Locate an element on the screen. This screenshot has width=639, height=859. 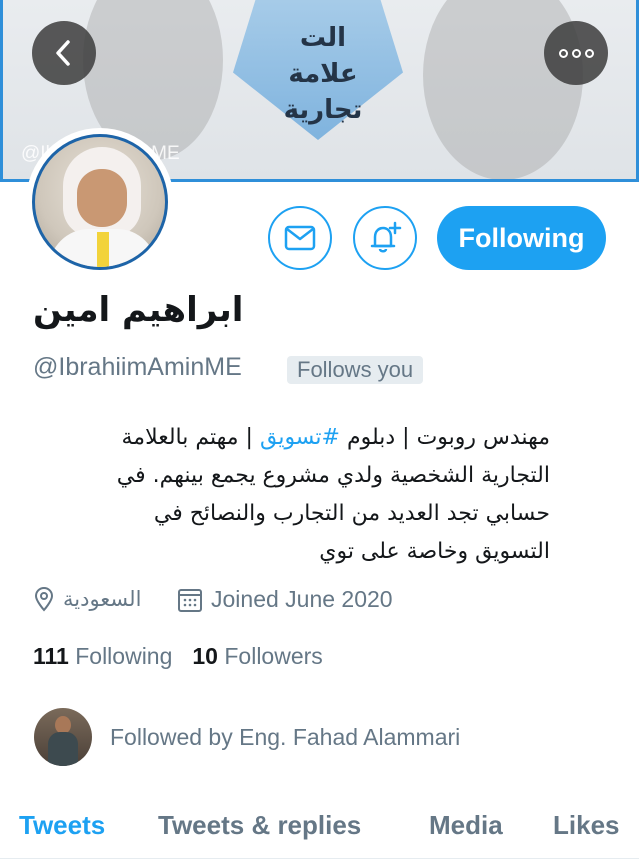
mail-icon is located at coordinates (300, 238).